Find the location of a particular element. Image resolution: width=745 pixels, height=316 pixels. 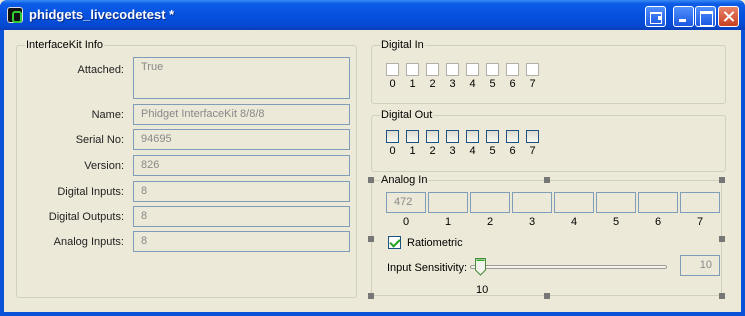

attached-field: True is located at coordinates (241, 78).